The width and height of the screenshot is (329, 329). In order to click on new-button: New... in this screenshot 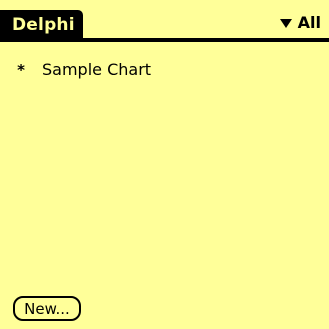, I will do `click(47, 308)`.